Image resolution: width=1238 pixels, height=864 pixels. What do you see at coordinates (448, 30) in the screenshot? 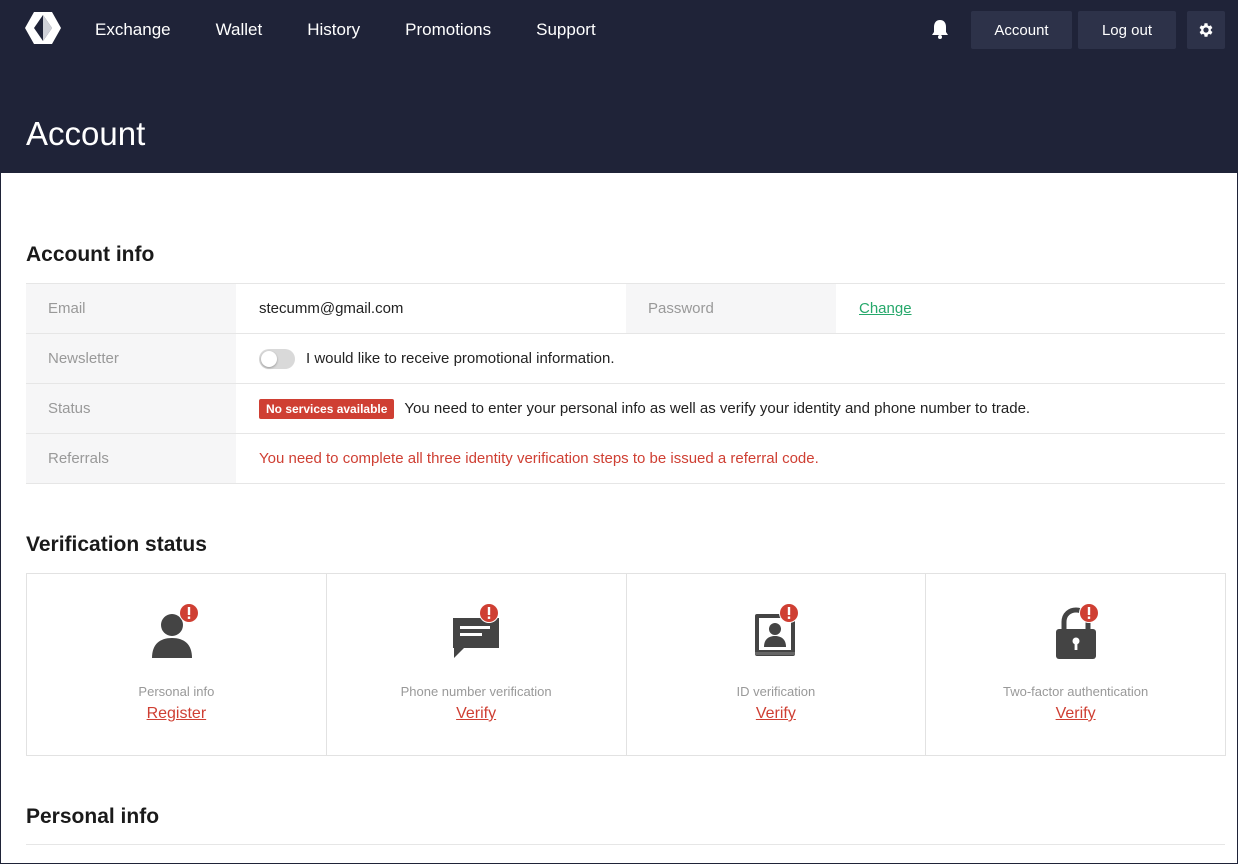
I see `nav-promotions: Promotions` at bounding box center [448, 30].